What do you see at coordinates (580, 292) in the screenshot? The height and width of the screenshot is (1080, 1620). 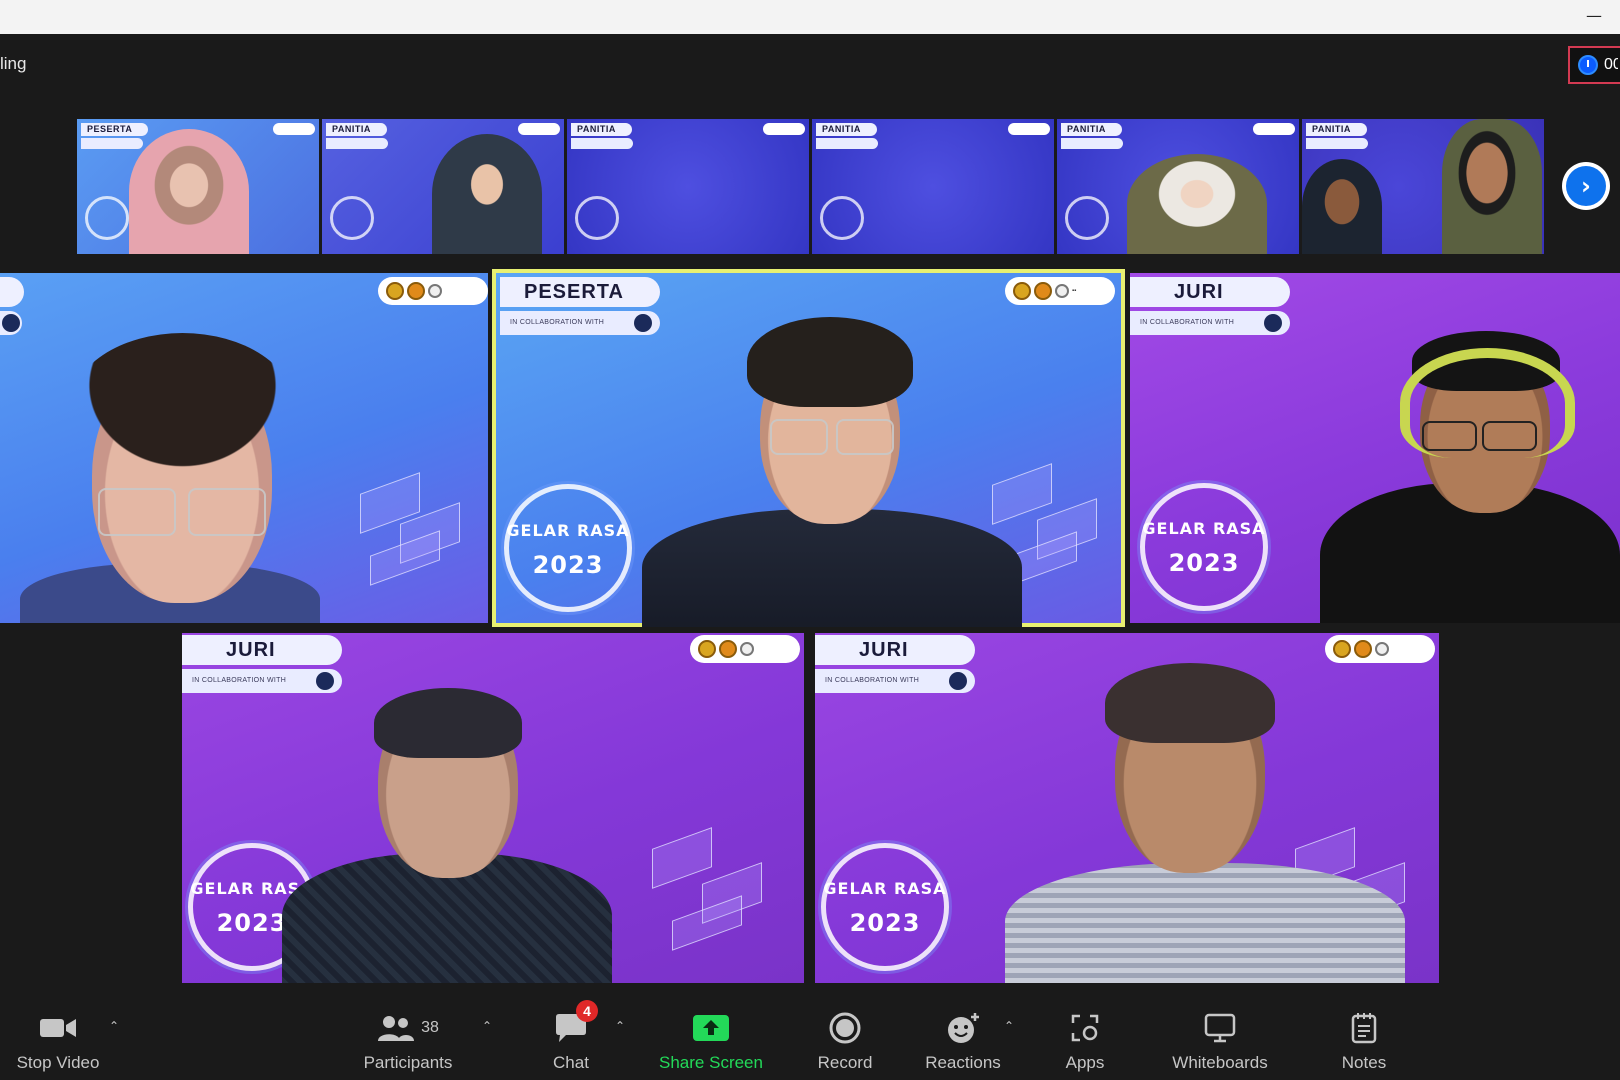 I see `role-tag: PESERTA` at bounding box center [580, 292].